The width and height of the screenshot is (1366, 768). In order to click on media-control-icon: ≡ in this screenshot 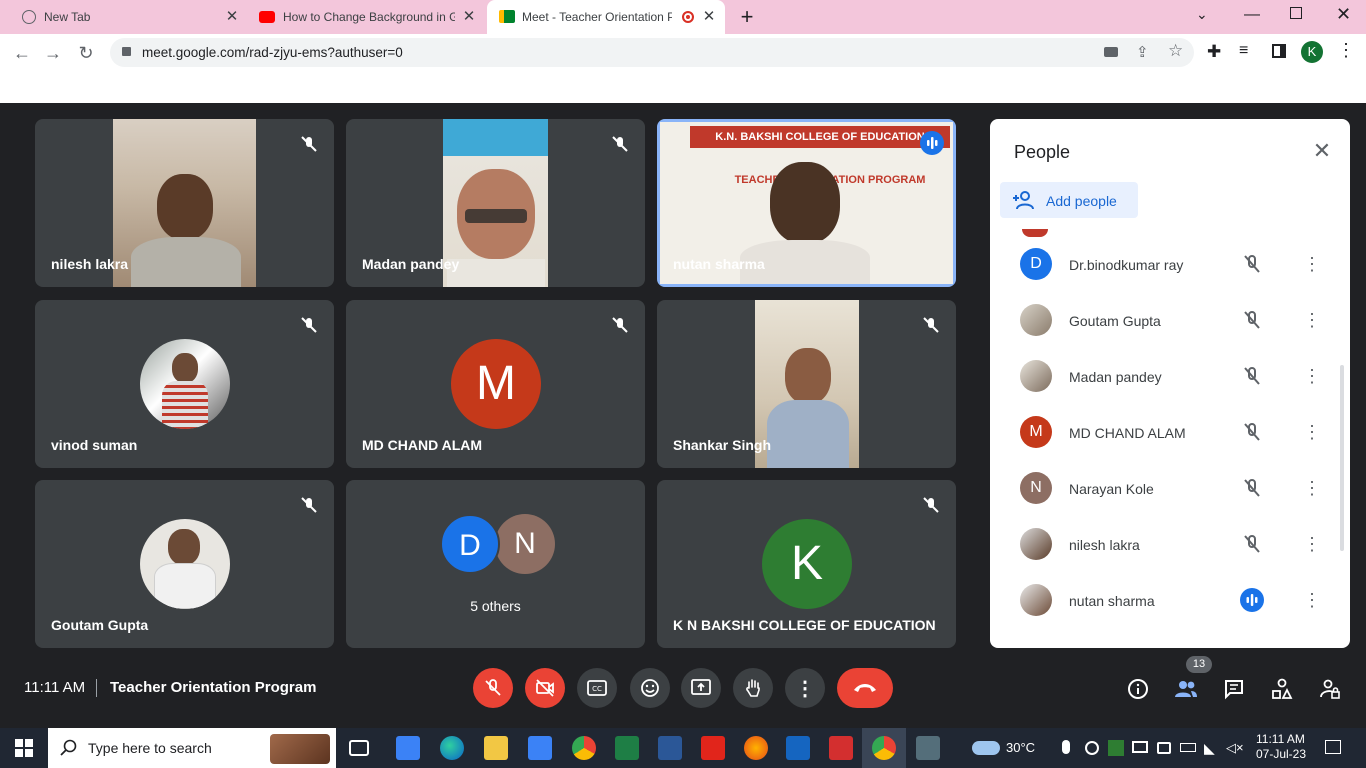, I will do `click(1243, 51)`.